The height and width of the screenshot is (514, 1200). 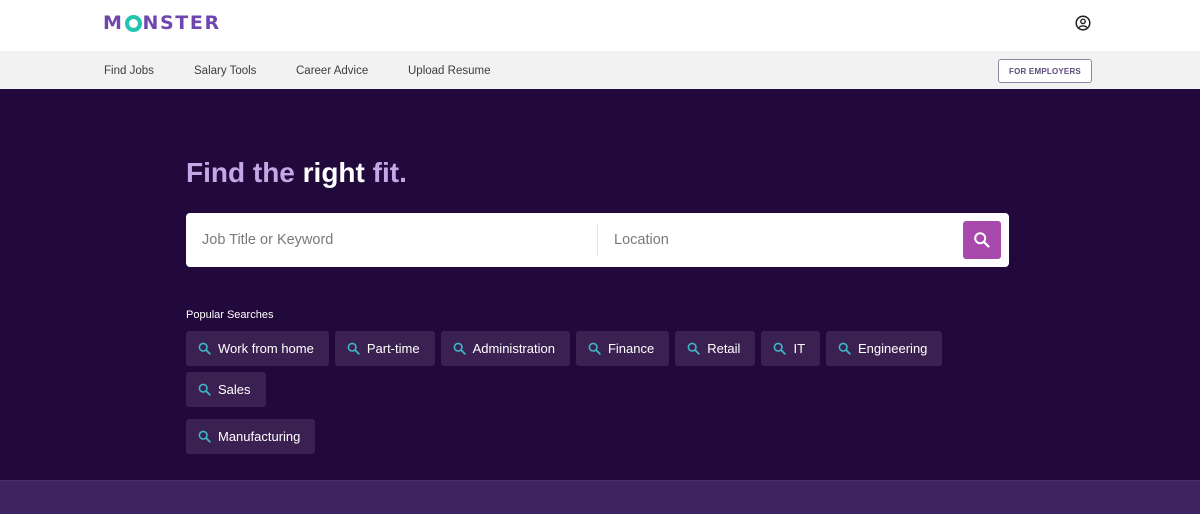 What do you see at coordinates (784, 240) in the screenshot?
I see `location-input` at bounding box center [784, 240].